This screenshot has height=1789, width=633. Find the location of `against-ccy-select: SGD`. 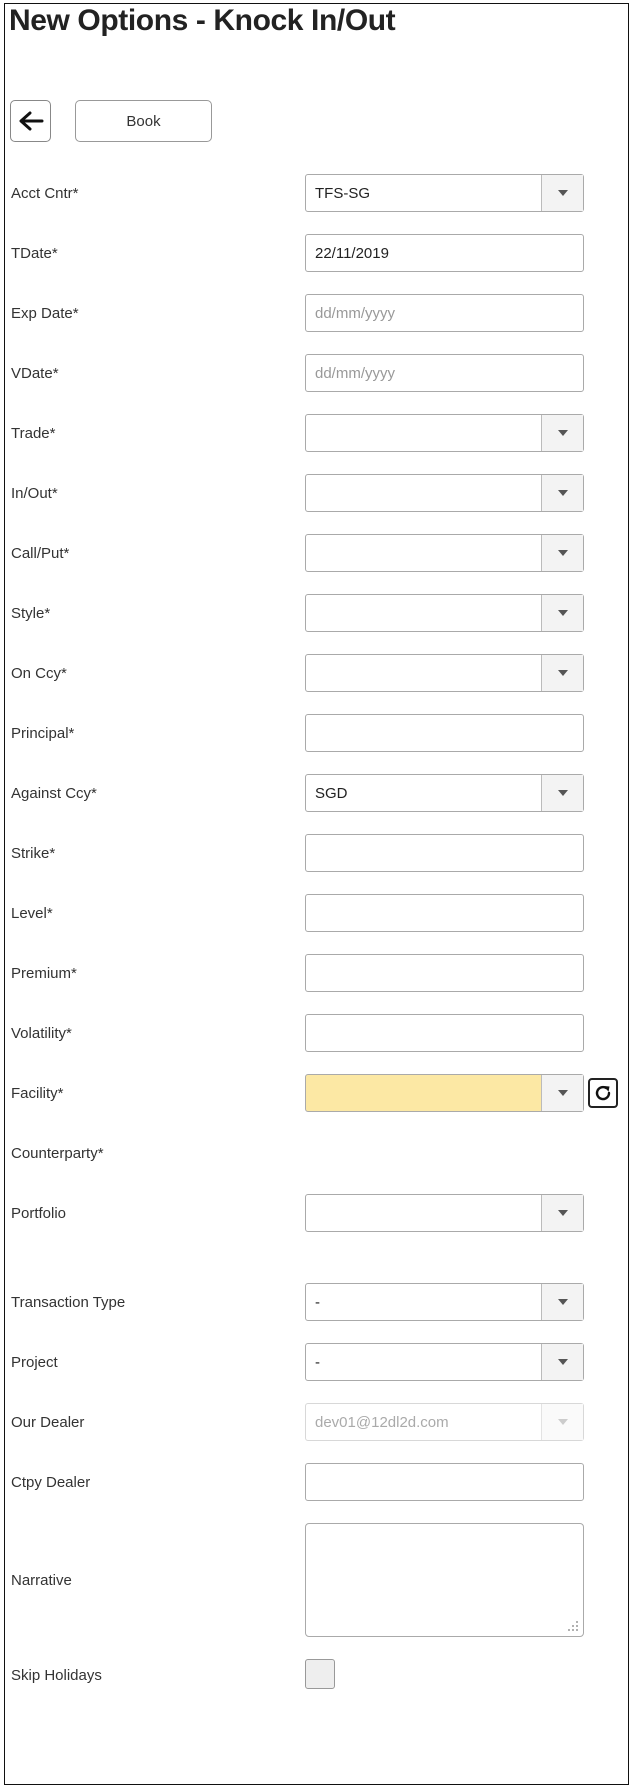

against-ccy-select: SGD is located at coordinates (444, 793).